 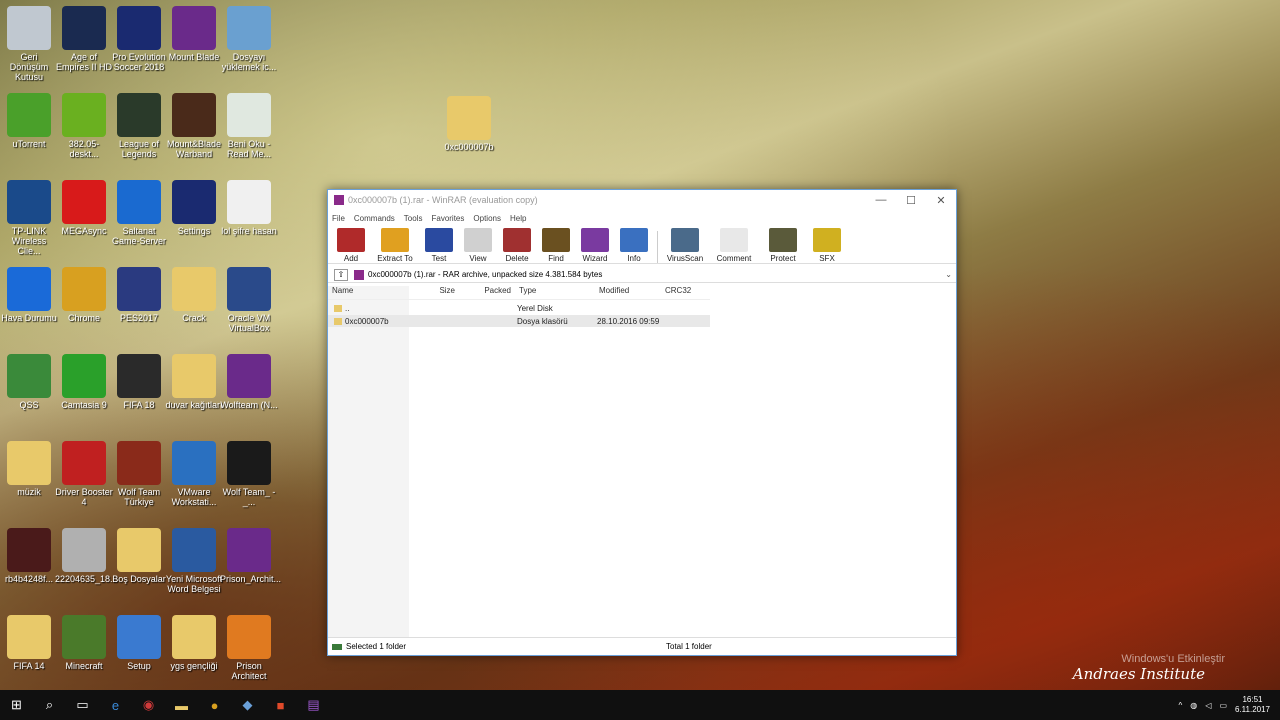 I want to click on toolbar-test-button: Test, so click(x=439, y=245).